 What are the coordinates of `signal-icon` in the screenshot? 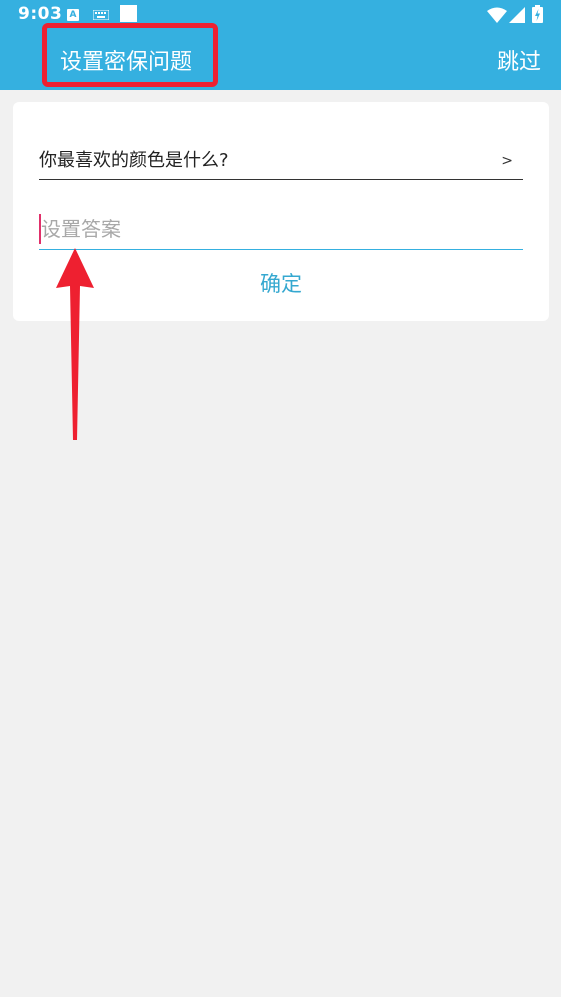 It's located at (517, 15).